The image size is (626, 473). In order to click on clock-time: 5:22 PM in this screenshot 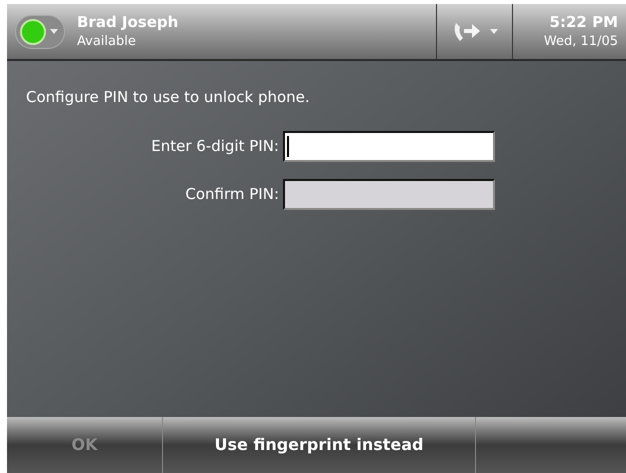, I will do `click(584, 22)`.